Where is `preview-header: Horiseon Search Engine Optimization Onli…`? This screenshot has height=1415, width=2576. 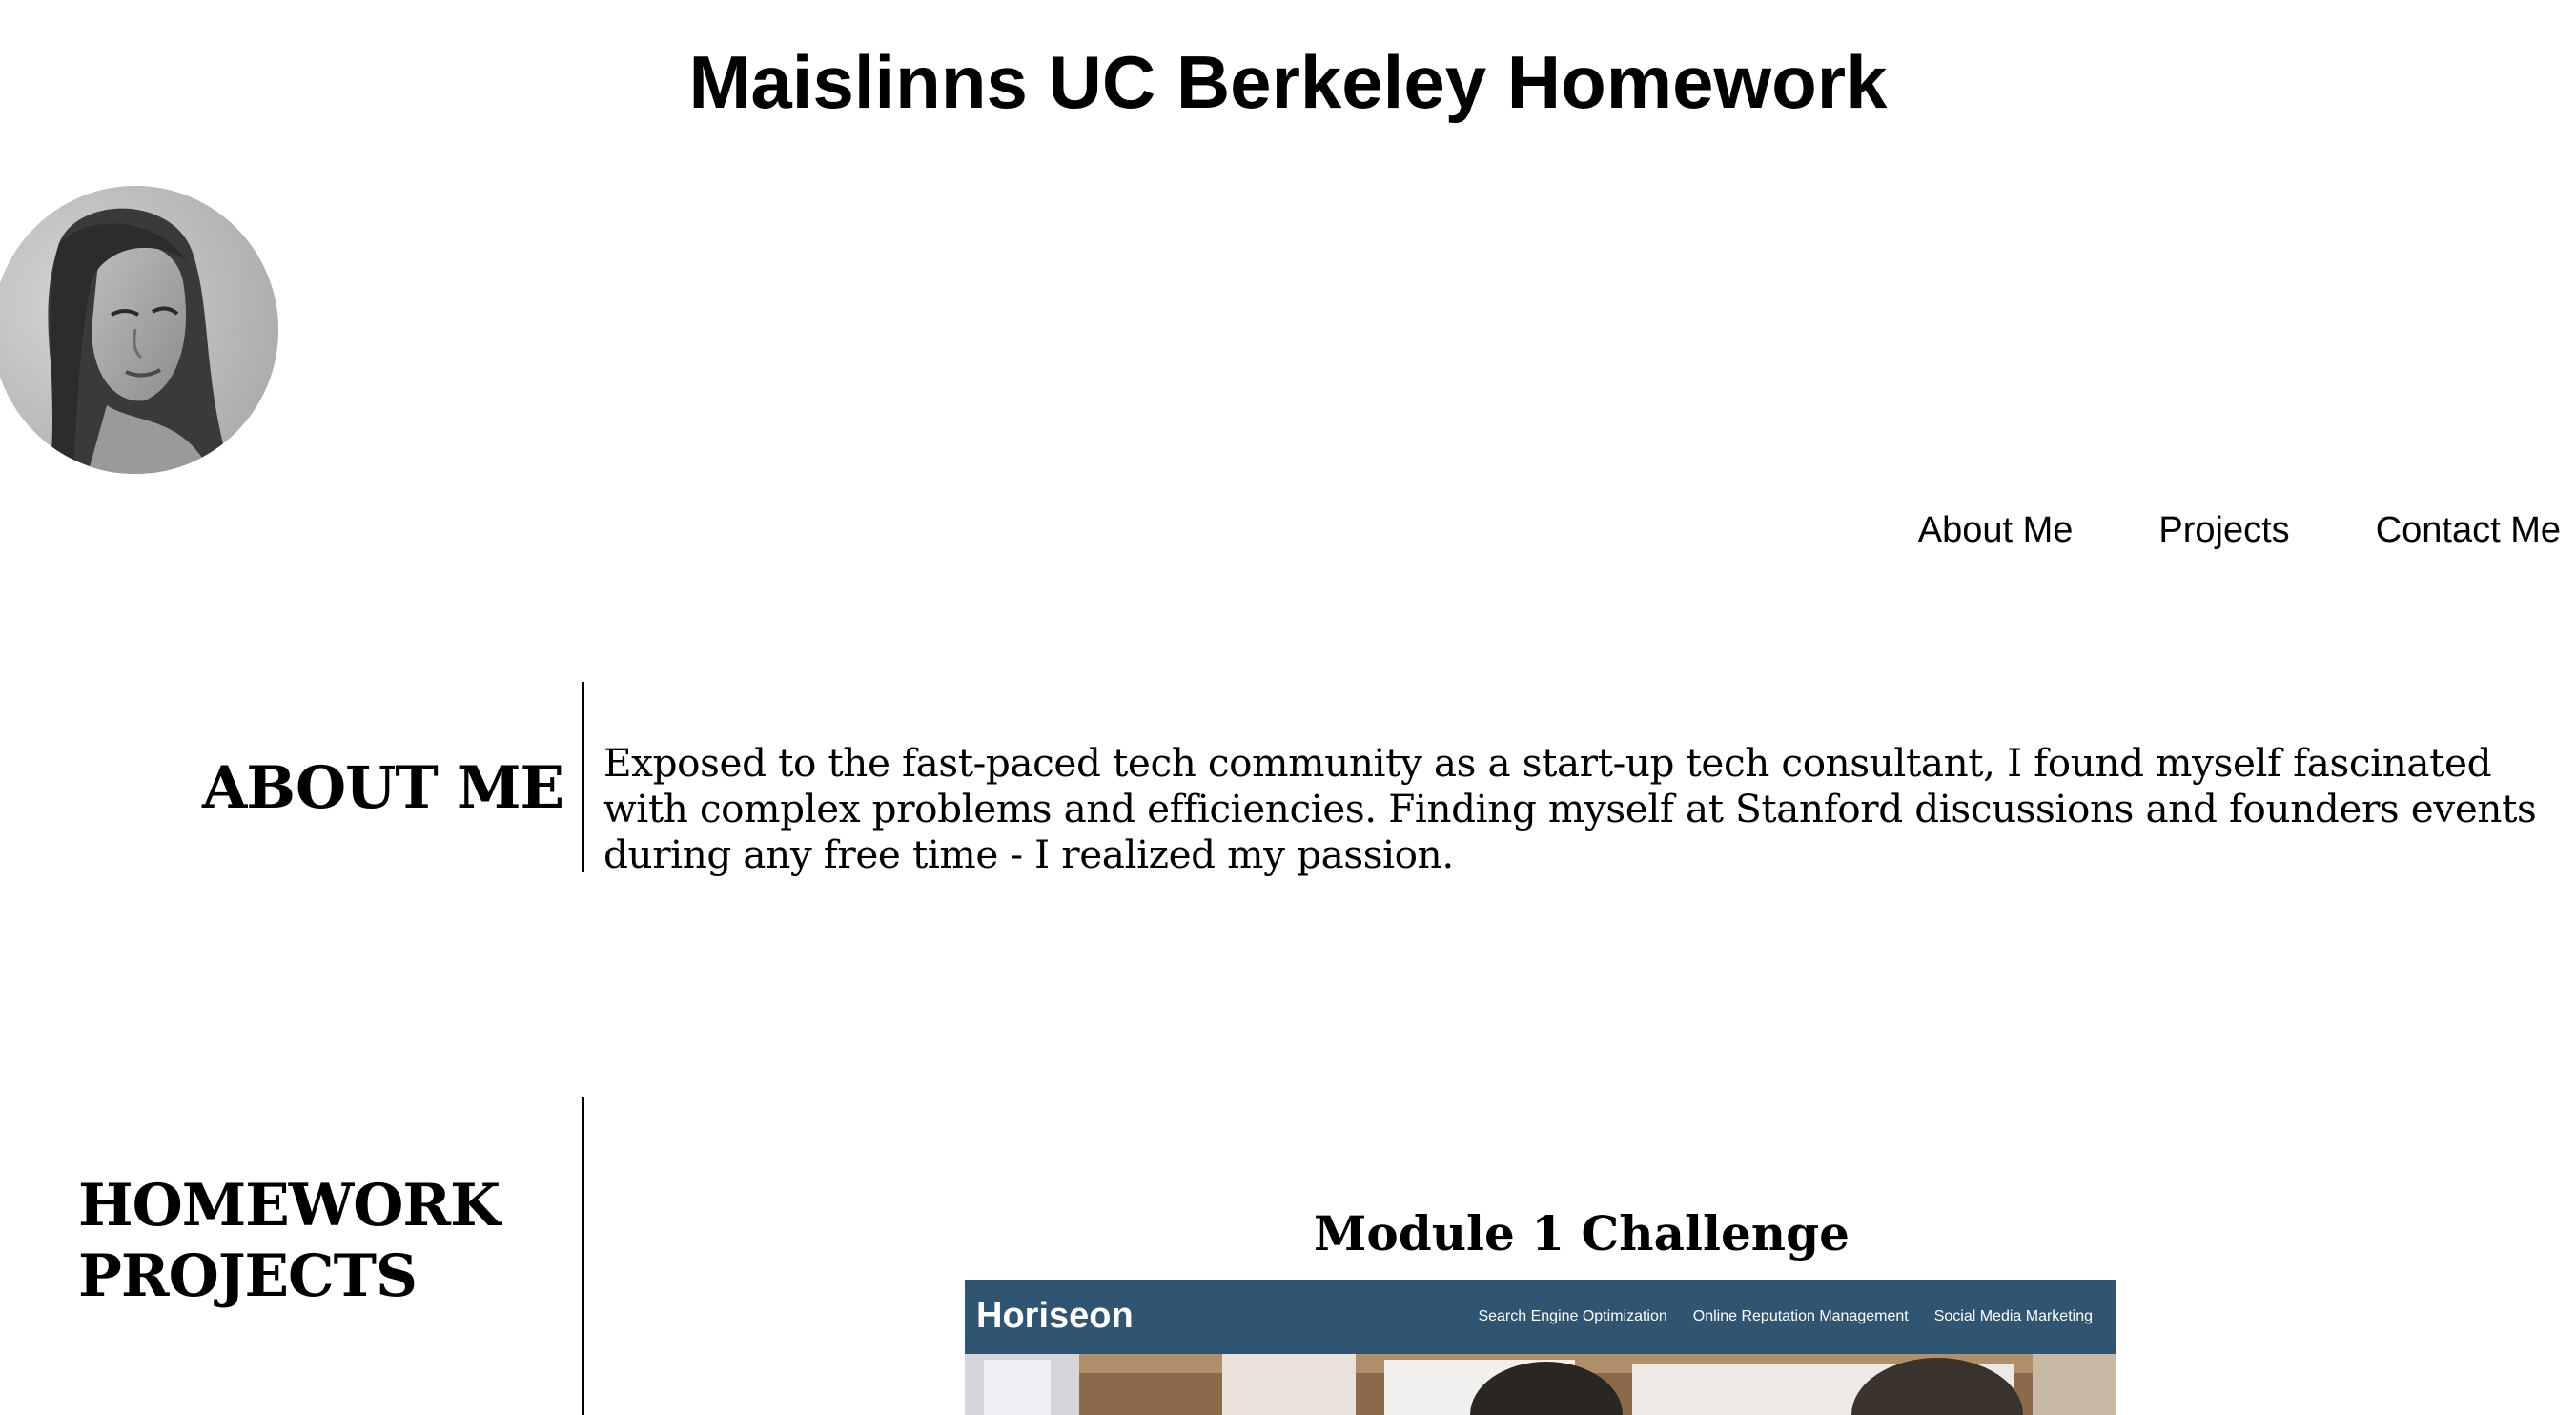
preview-header: Horiseon Search Engine Optimization Onli… is located at coordinates (1540, 1317).